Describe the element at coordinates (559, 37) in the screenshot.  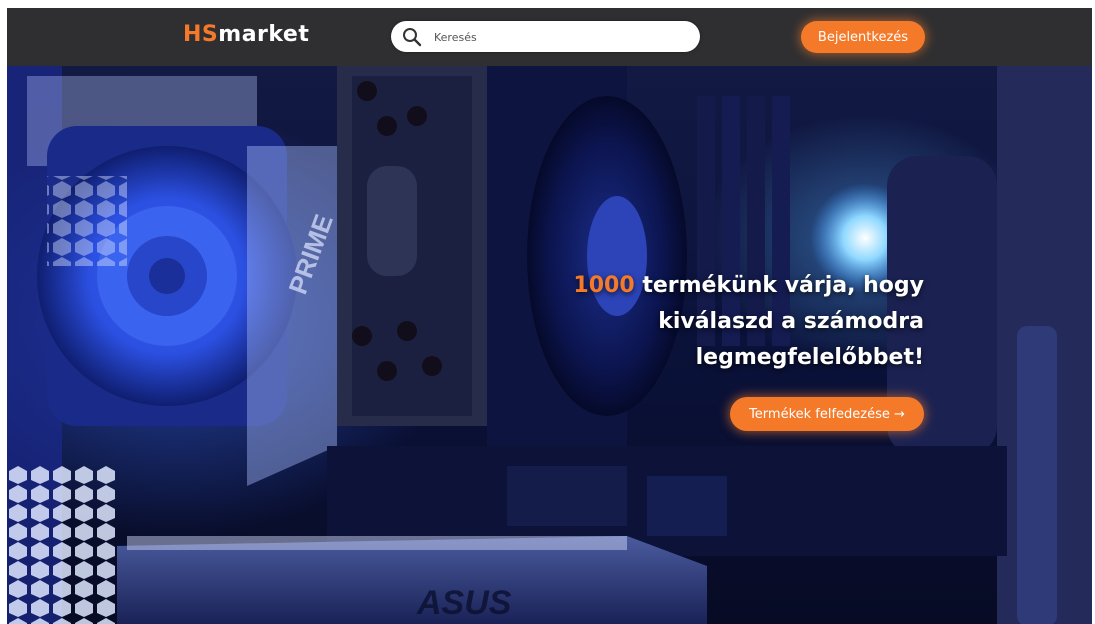
I see `search-input` at that location.